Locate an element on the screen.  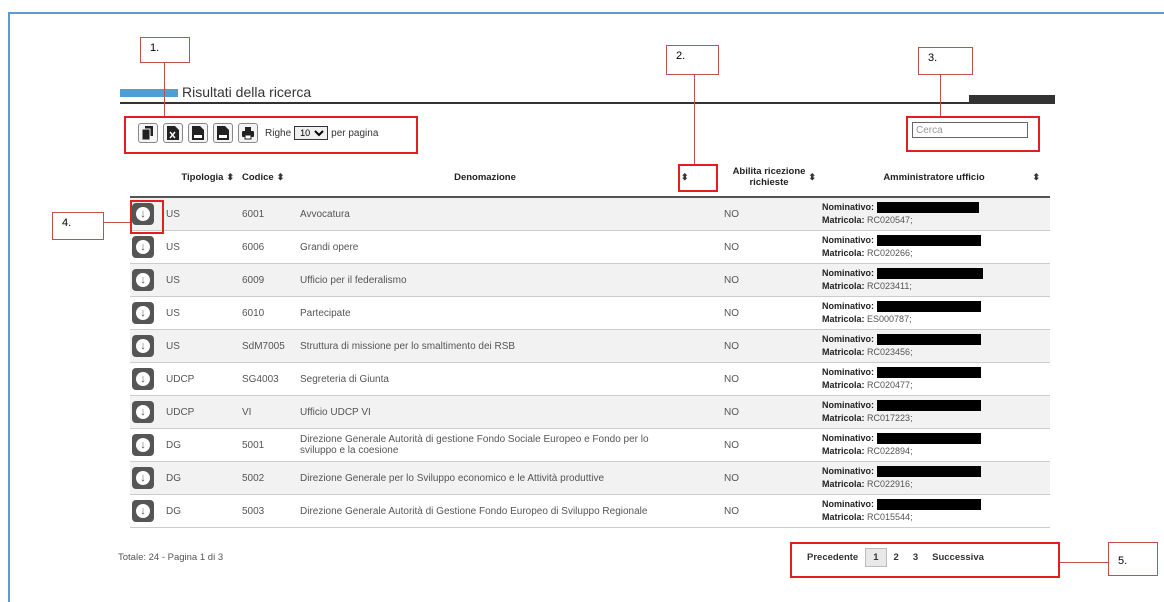
highlight-search is located at coordinates (973, 134).